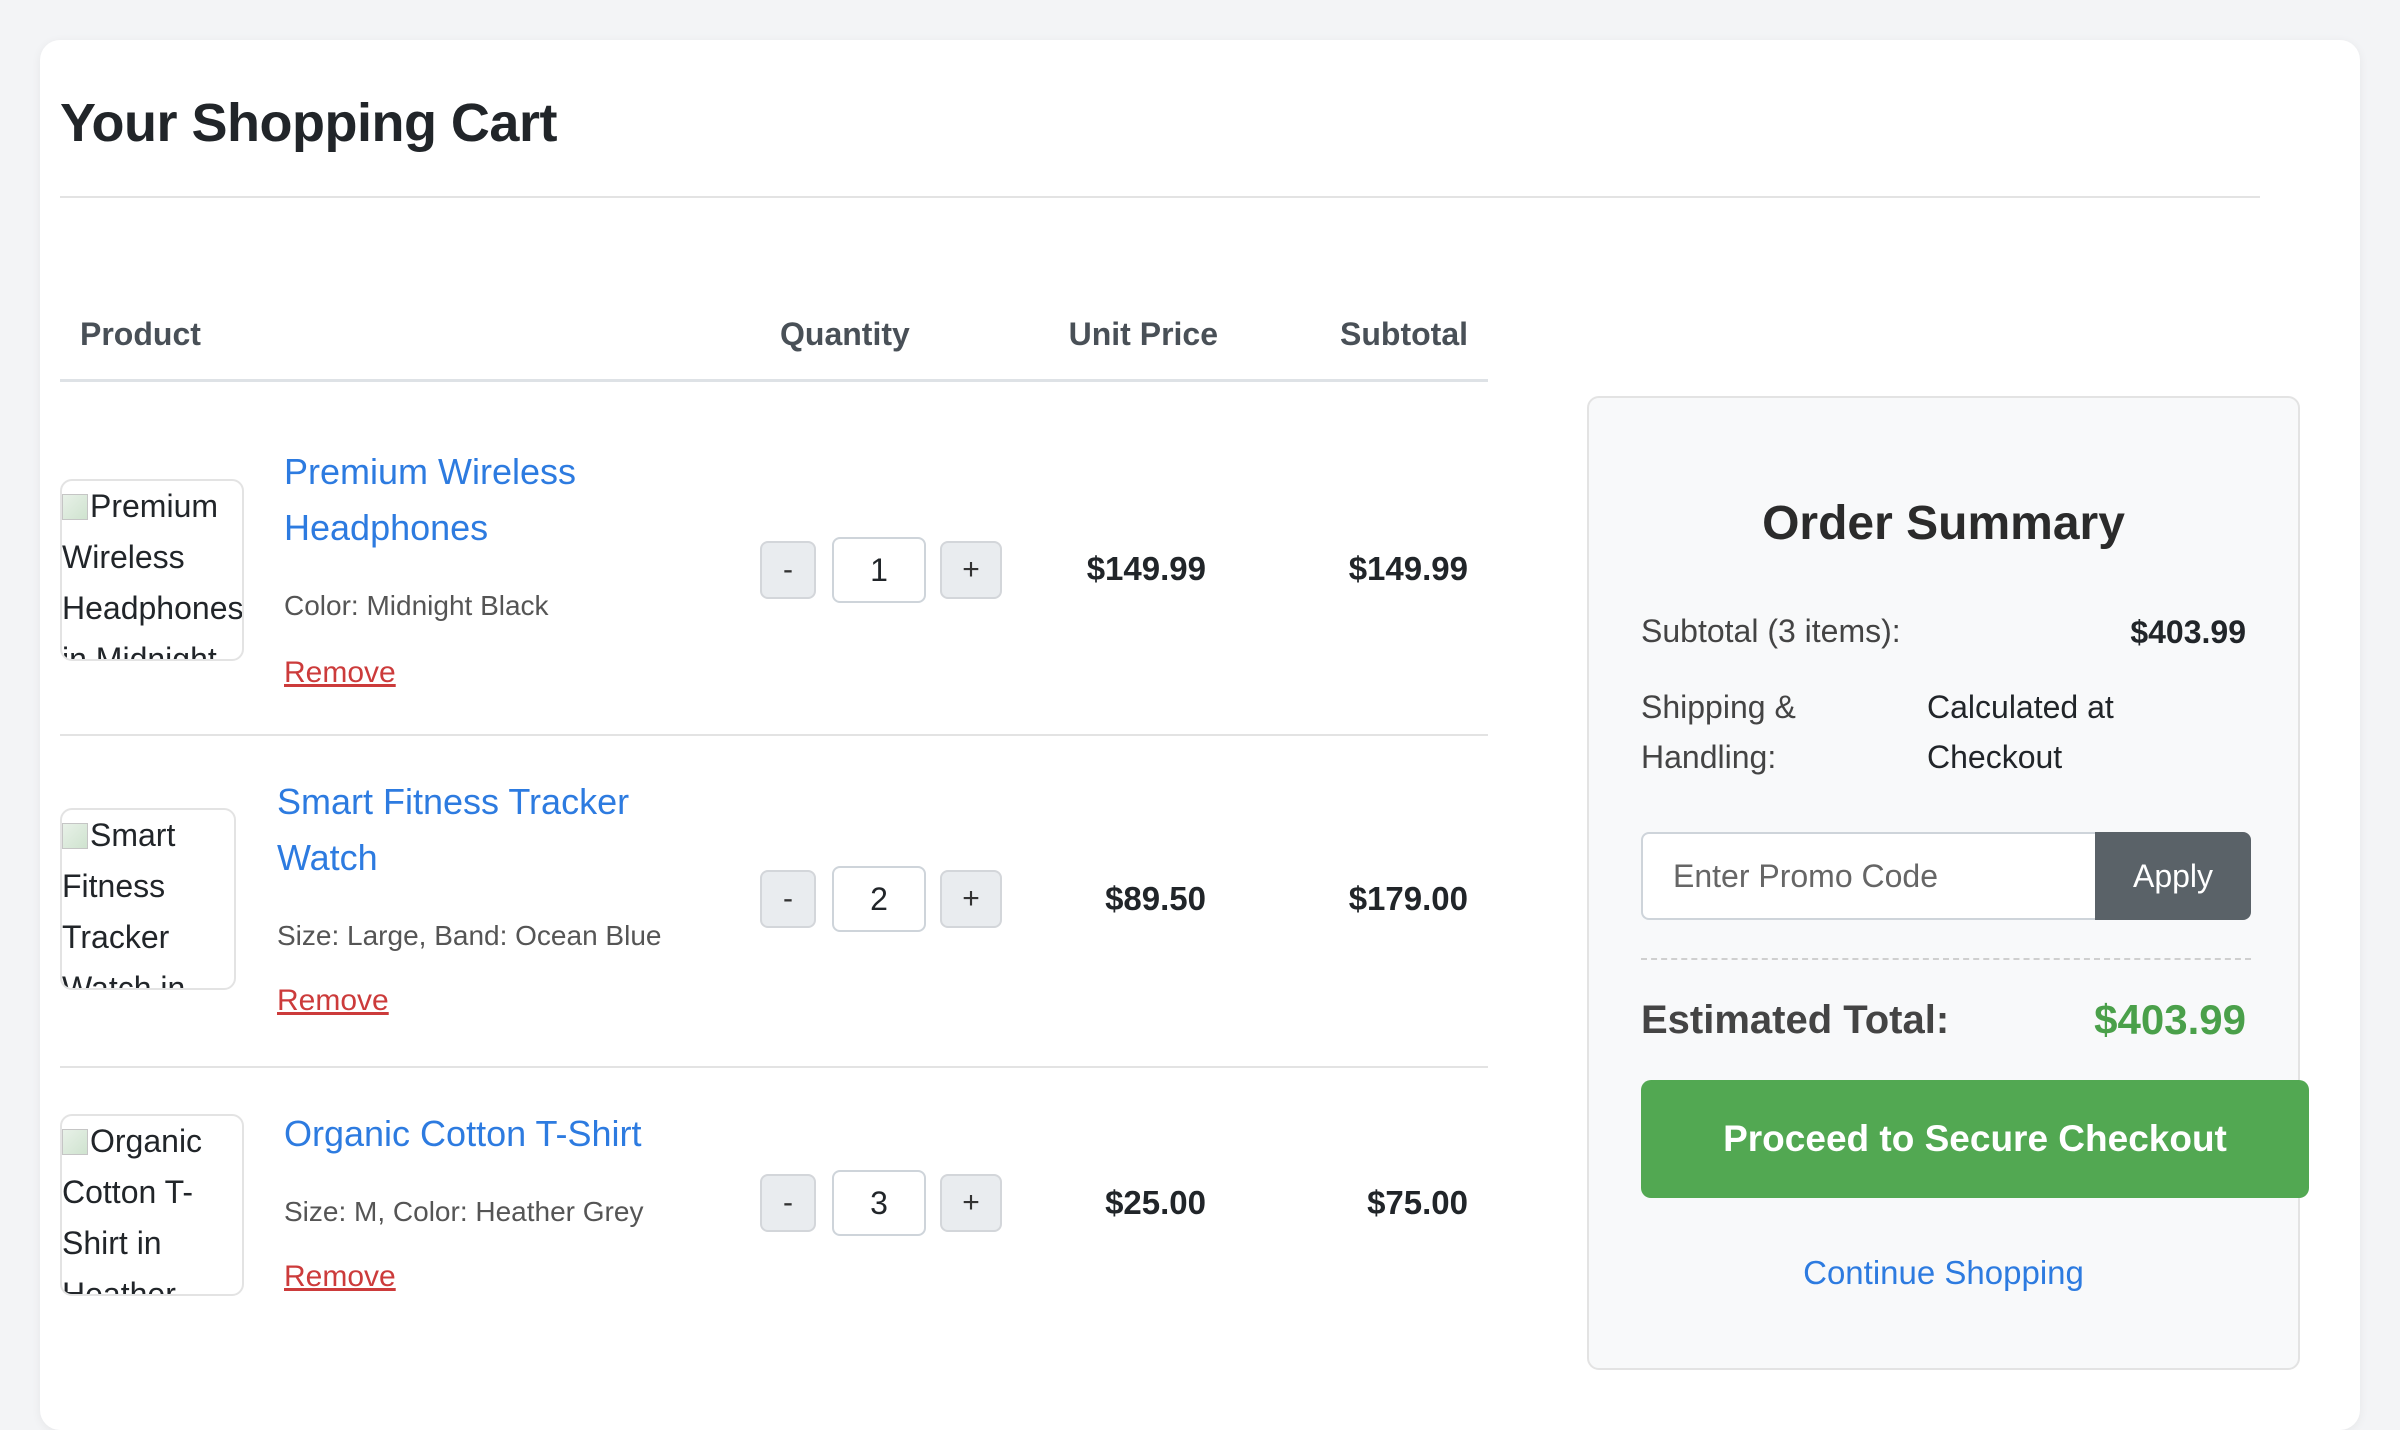  What do you see at coordinates (469, 935) in the screenshot?
I see `product-variant: Size: Large, Band: Ocean Blue` at bounding box center [469, 935].